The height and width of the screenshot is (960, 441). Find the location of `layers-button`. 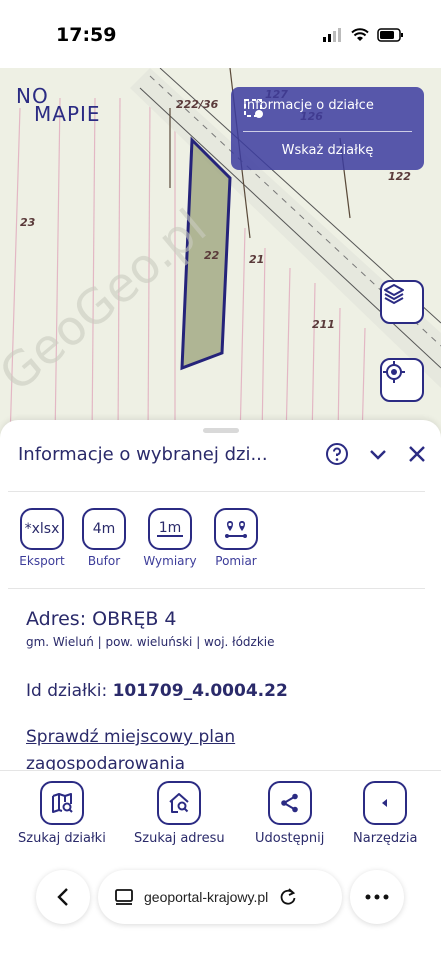

layers-button is located at coordinates (402, 302).